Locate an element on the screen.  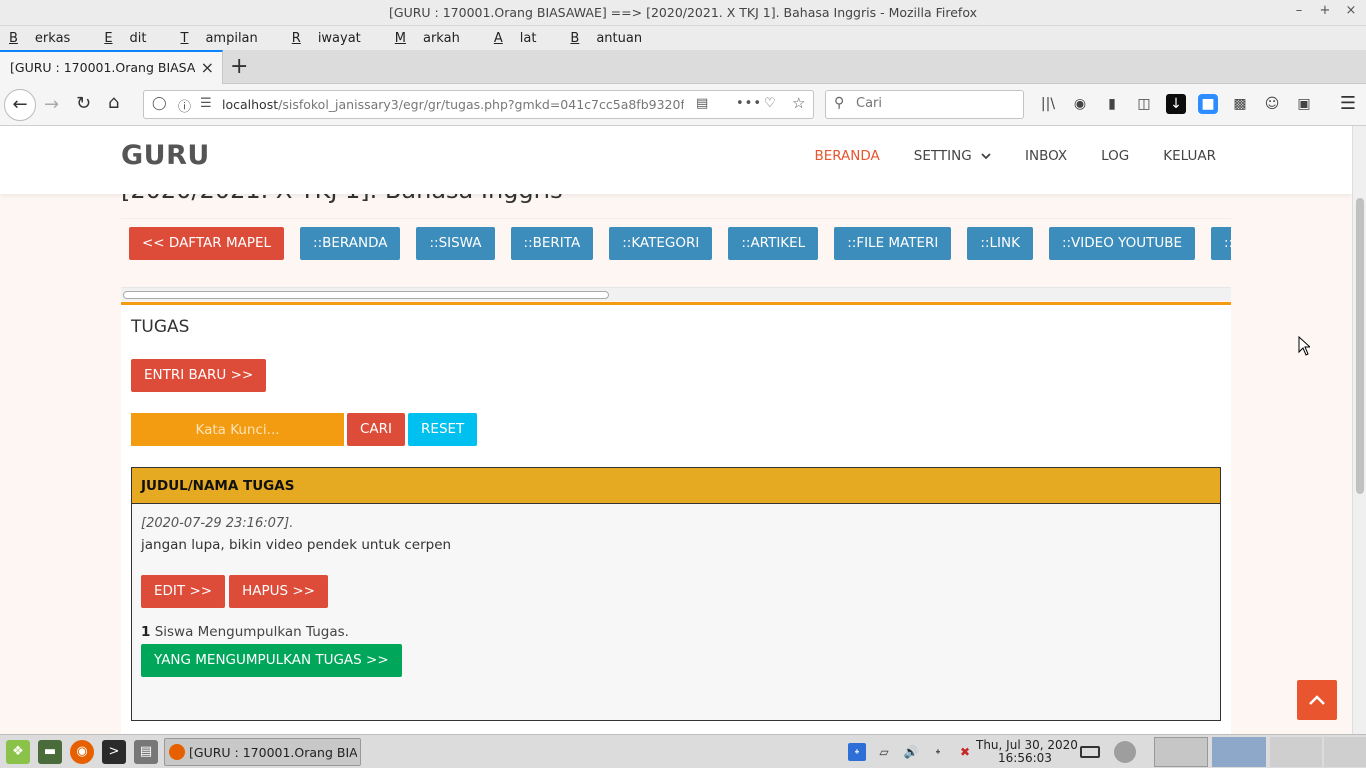
next-menu-button: :: is located at coordinates (1221, 243).